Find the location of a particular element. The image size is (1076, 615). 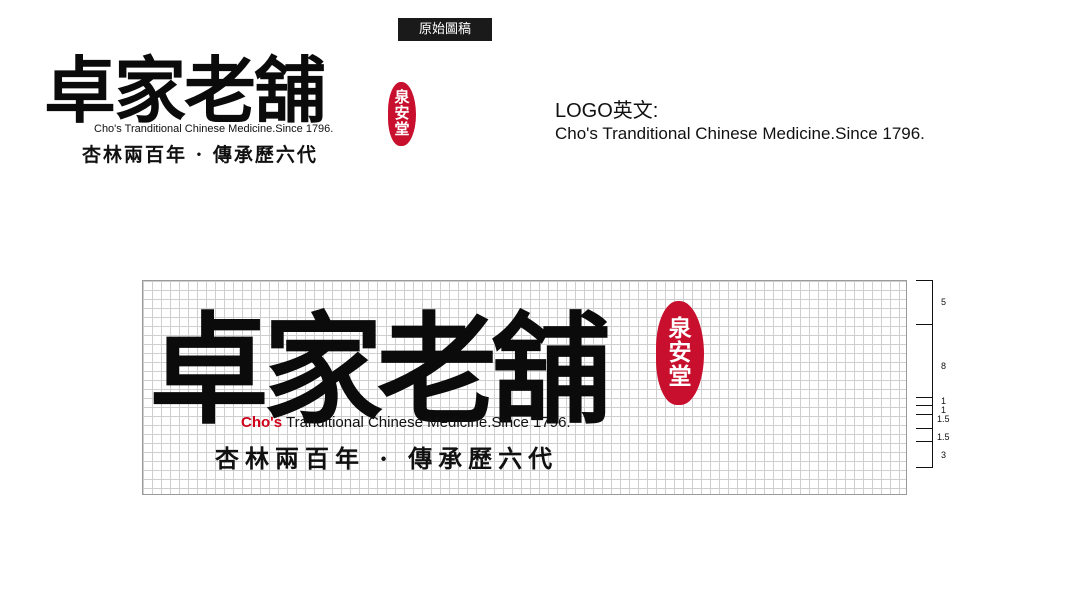

seal-stamp-large: 泉 安 堂 is located at coordinates (680, 353).